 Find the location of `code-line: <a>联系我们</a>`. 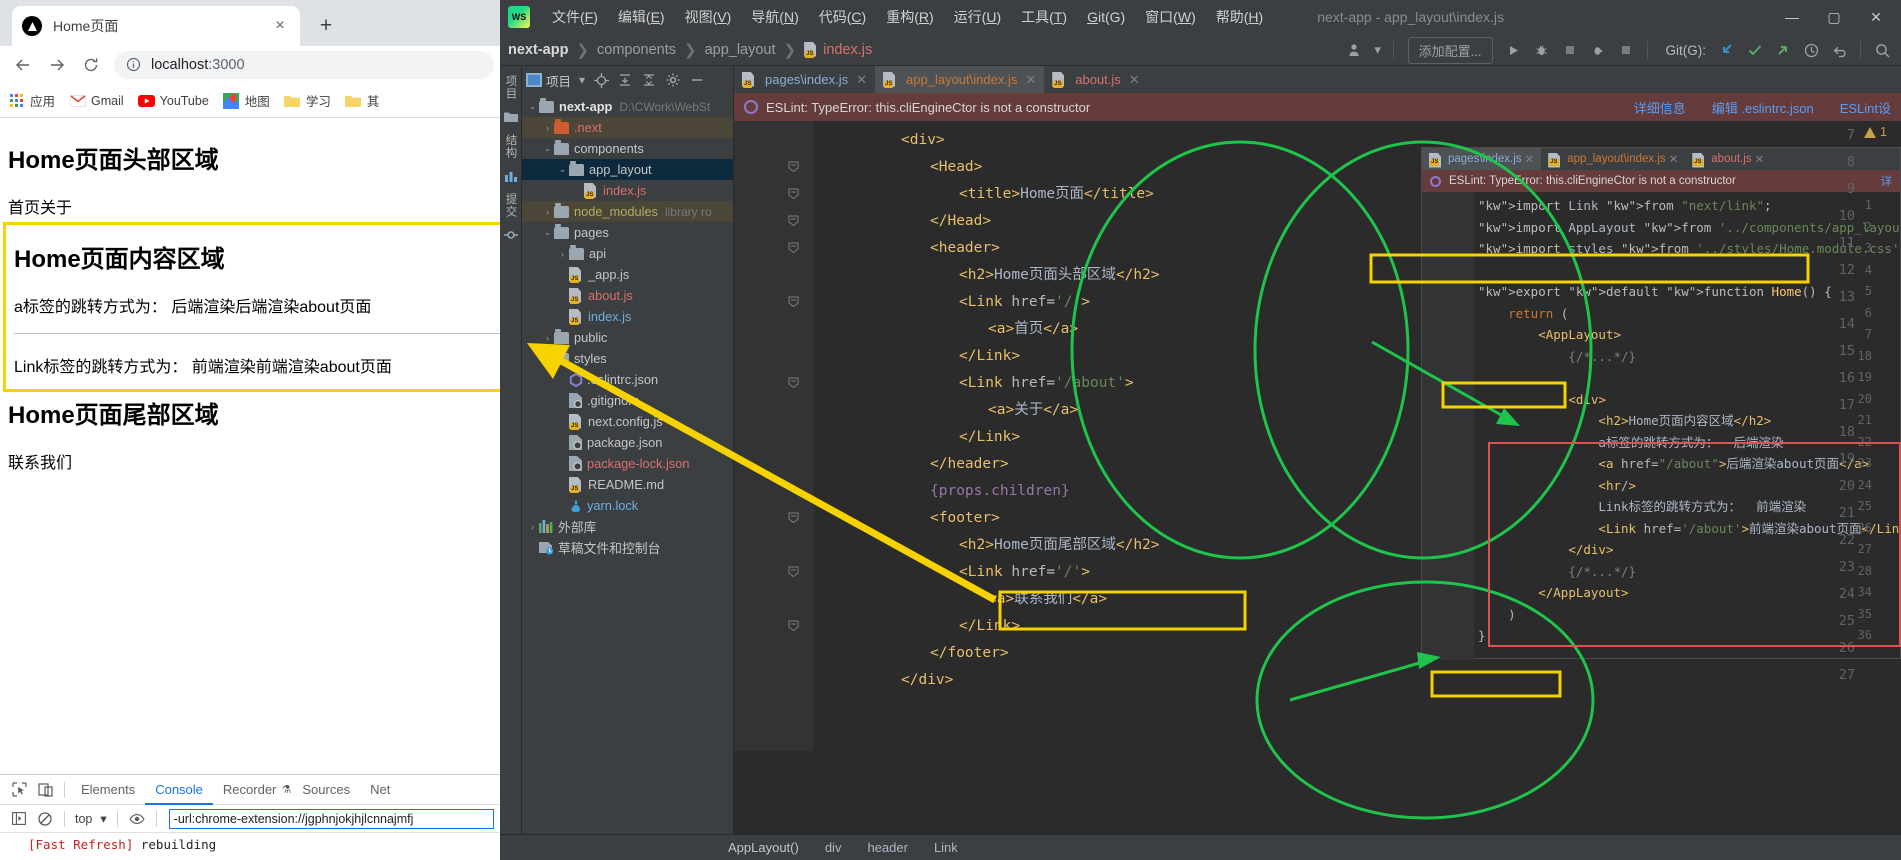

code-line: <a>联系我们</a> is located at coordinates (960, 599).